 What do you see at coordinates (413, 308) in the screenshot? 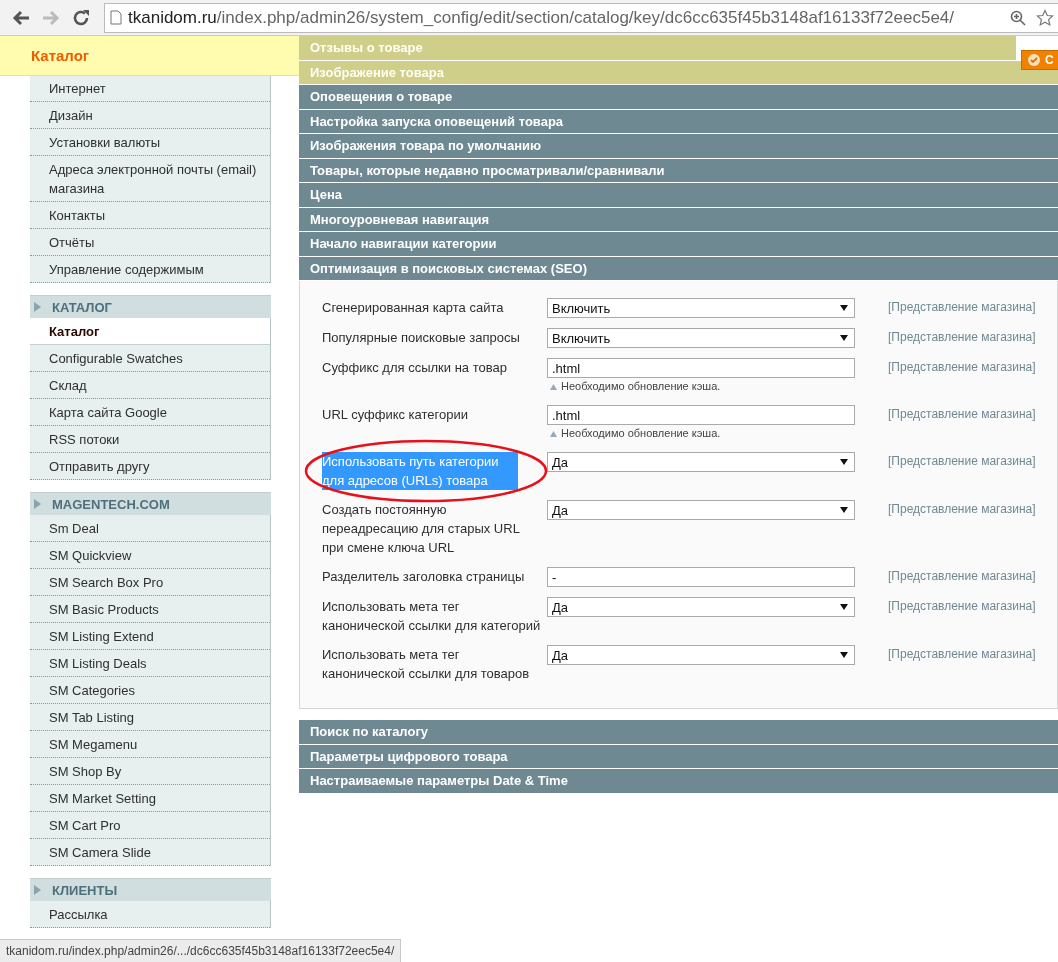
I see `field-label: Сгенерированная карта сайта` at bounding box center [413, 308].